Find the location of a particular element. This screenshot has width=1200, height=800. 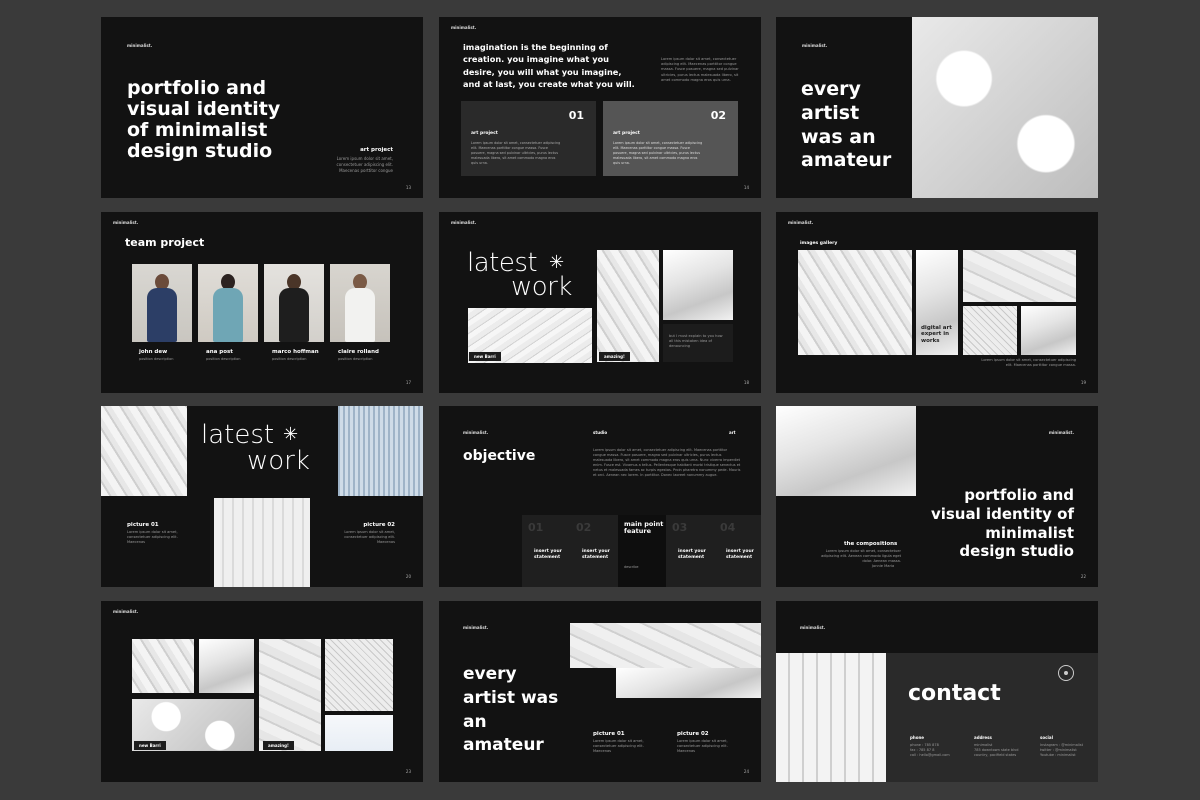

address-label: address is located at coordinates (983, 737).